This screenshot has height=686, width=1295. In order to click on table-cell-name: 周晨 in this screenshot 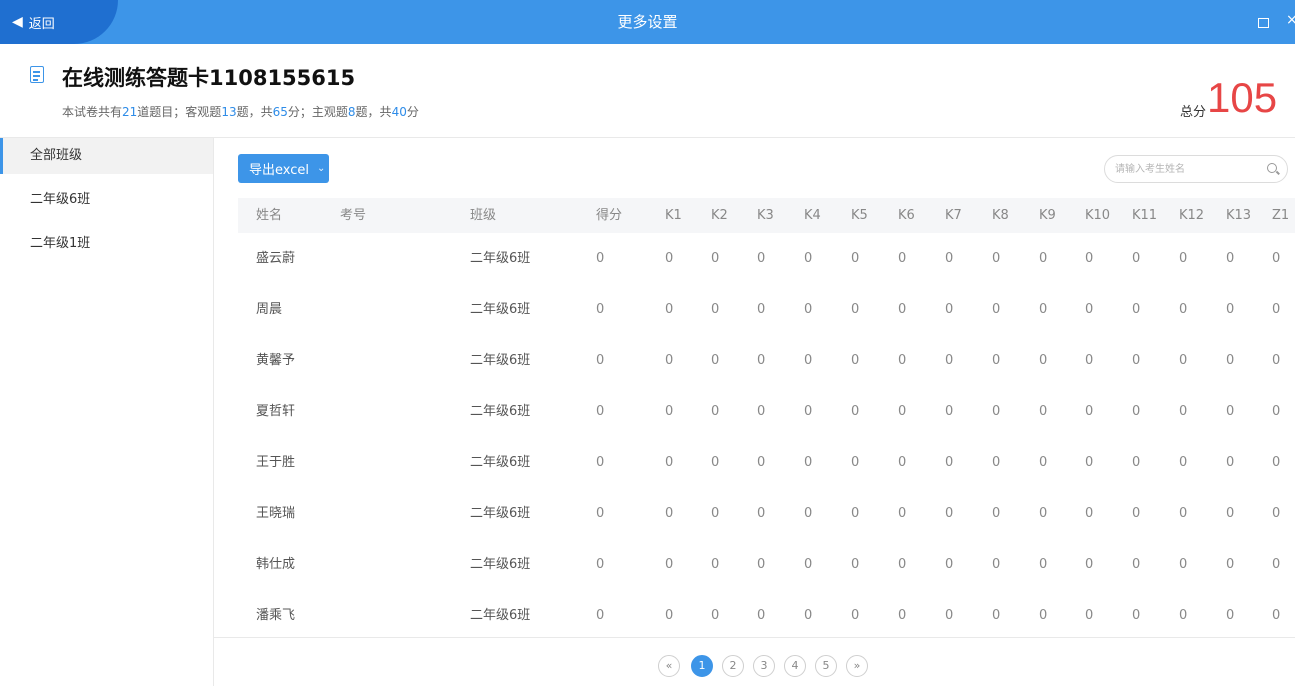, I will do `click(269, 309)`.